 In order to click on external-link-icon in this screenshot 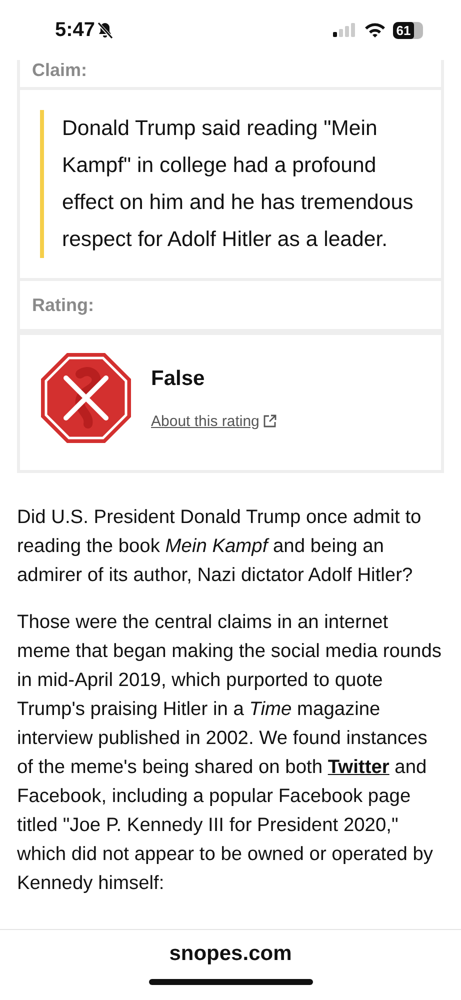, I will do `click(270, 421)`.